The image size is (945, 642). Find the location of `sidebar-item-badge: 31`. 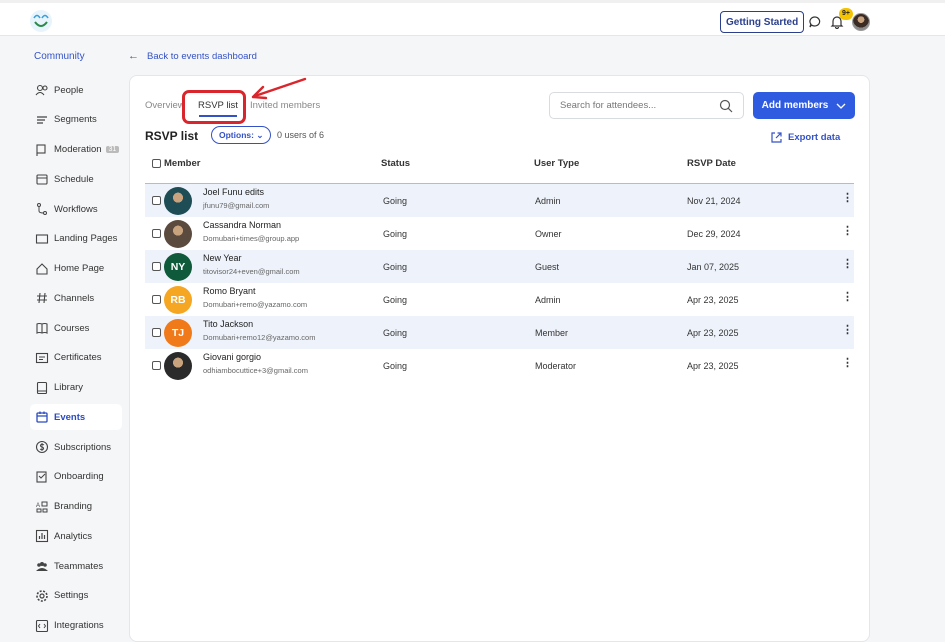

sidebar-item-badge: 31 is located at coordinates (112, 149).